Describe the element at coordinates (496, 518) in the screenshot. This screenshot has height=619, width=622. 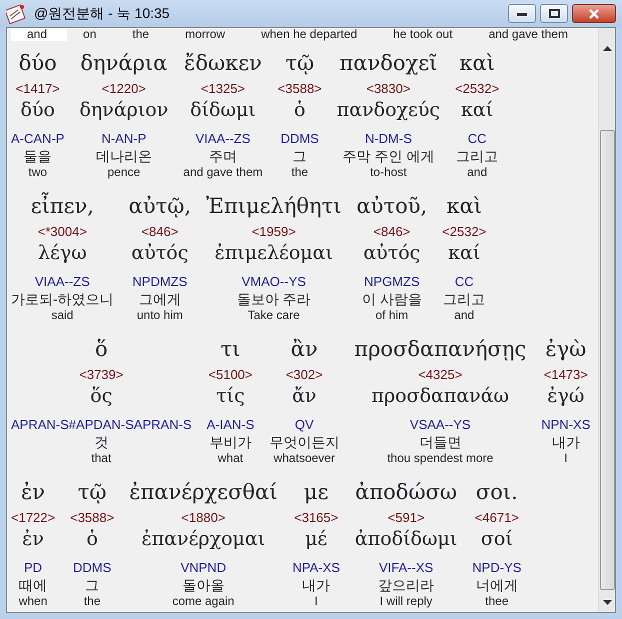
I see `strongs-number: <4671>` at that location.